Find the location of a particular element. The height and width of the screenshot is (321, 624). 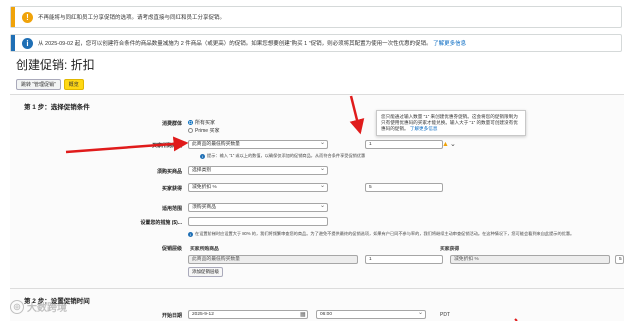

arrow-to-condition is located at coordinates (127, 145).